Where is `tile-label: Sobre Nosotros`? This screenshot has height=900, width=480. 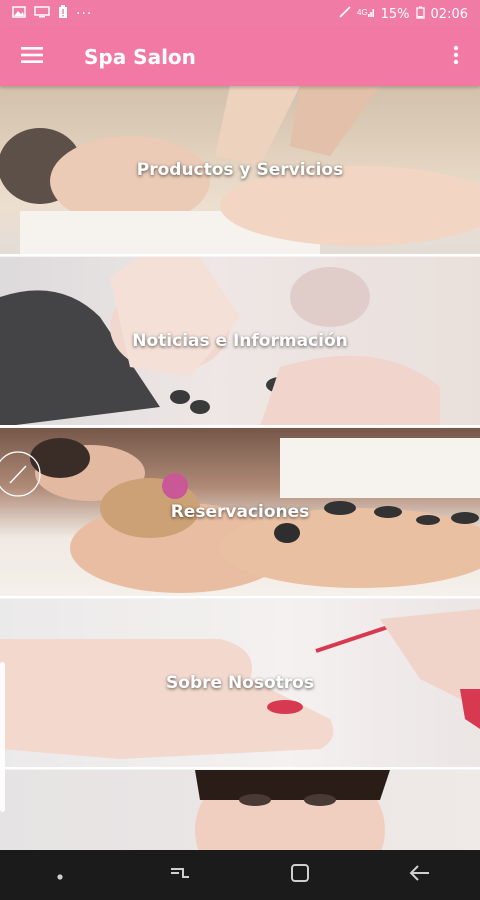
tile-label: Sobre Nosotros is located at coordinates (240, 683).